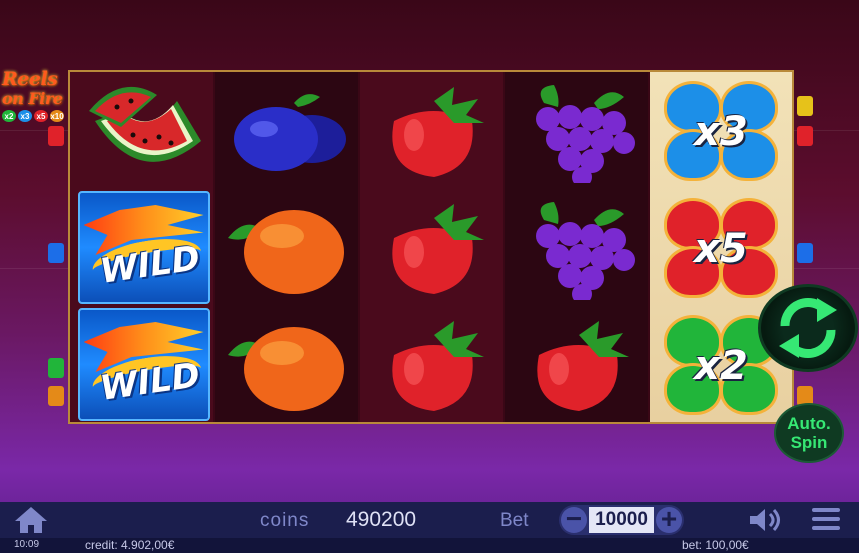 This screenshot has width=859, height=553. I want to click on bet-value: 10000, so click(621, 520).